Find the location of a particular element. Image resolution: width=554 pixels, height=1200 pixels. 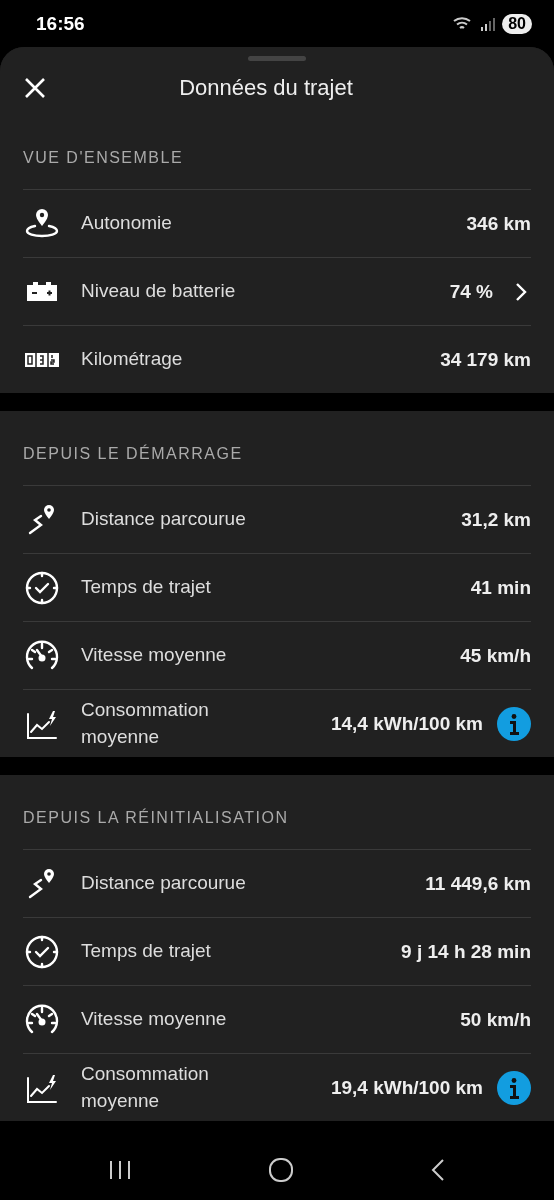

metric-value: 50 km/h is located at coordinates (495, 1019).